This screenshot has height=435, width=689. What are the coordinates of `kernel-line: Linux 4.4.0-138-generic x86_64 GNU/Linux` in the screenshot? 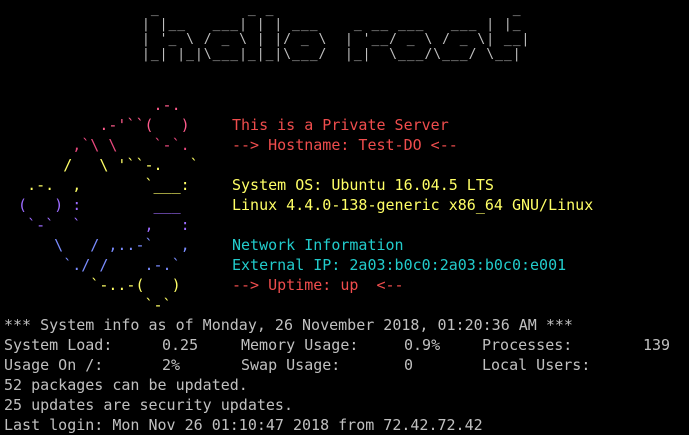 It's located at (413, 205).